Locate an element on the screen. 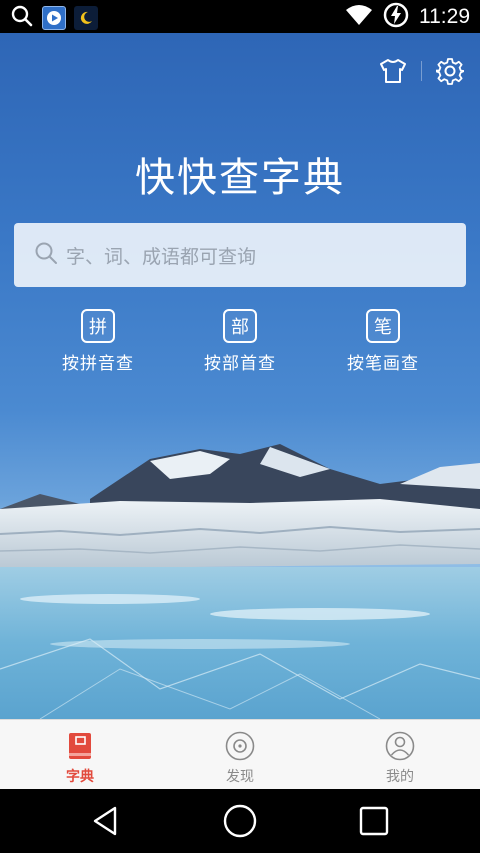  profile-icon is located at coordinates (400, 746).